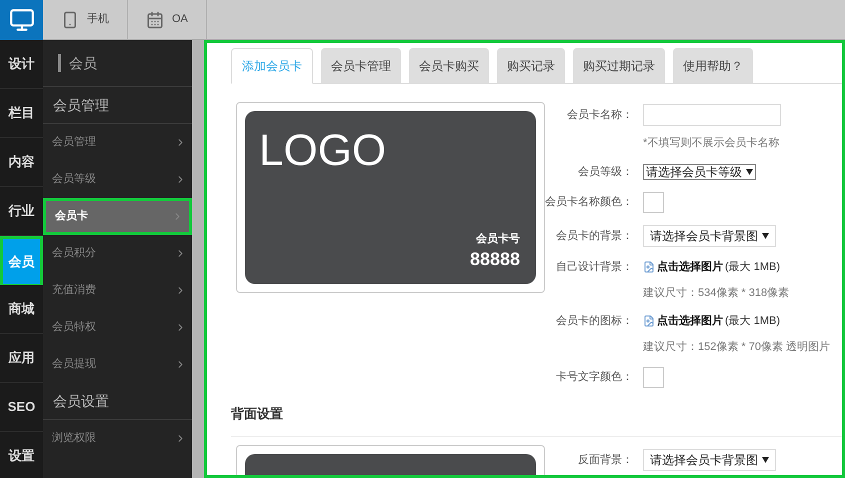 This screenshot has height=478, width=845. Describe the element at coordinates (155, 19) in the screenshot. I see `calendar-icon` at that location.